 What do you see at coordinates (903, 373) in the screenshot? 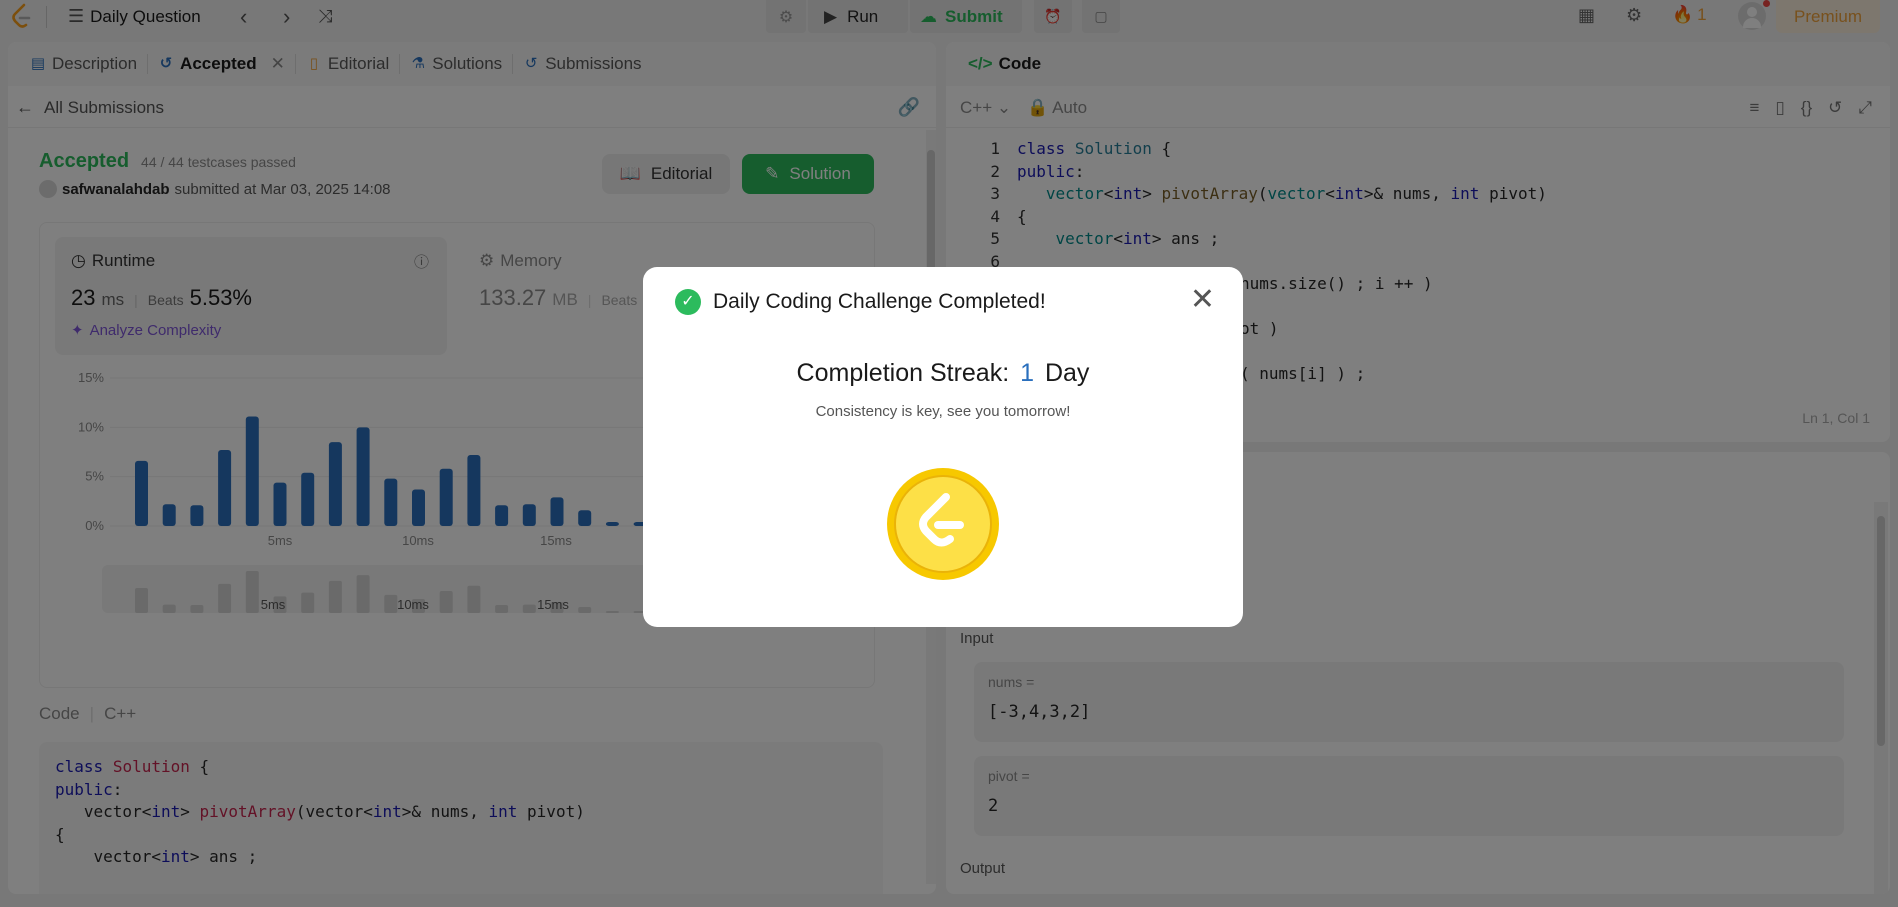
I see `streak-prefix: Completion Streak:` at bounding box center [903, 373].